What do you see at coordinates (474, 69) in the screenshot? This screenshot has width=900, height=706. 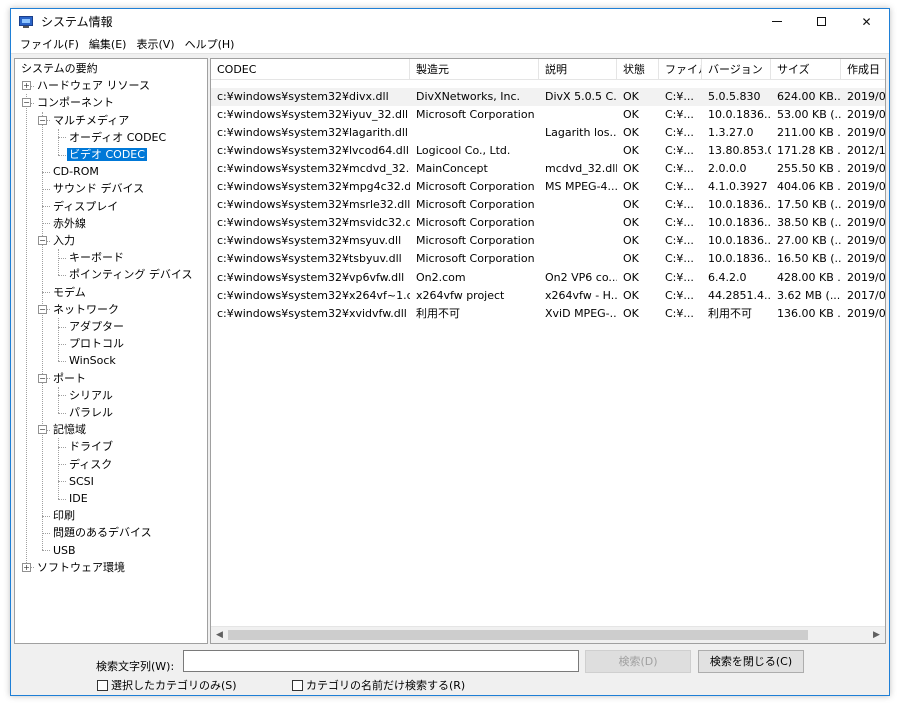 I see `column-header: 製造元` at bounding box center [474, 69].